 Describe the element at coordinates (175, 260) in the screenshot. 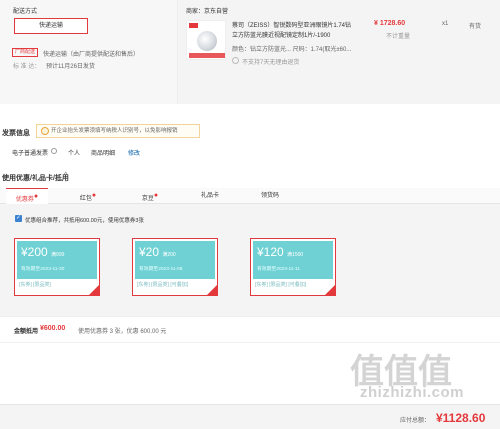

I see `coupon-face: ¥20 满200 有效期至2023-11-08` at that location.